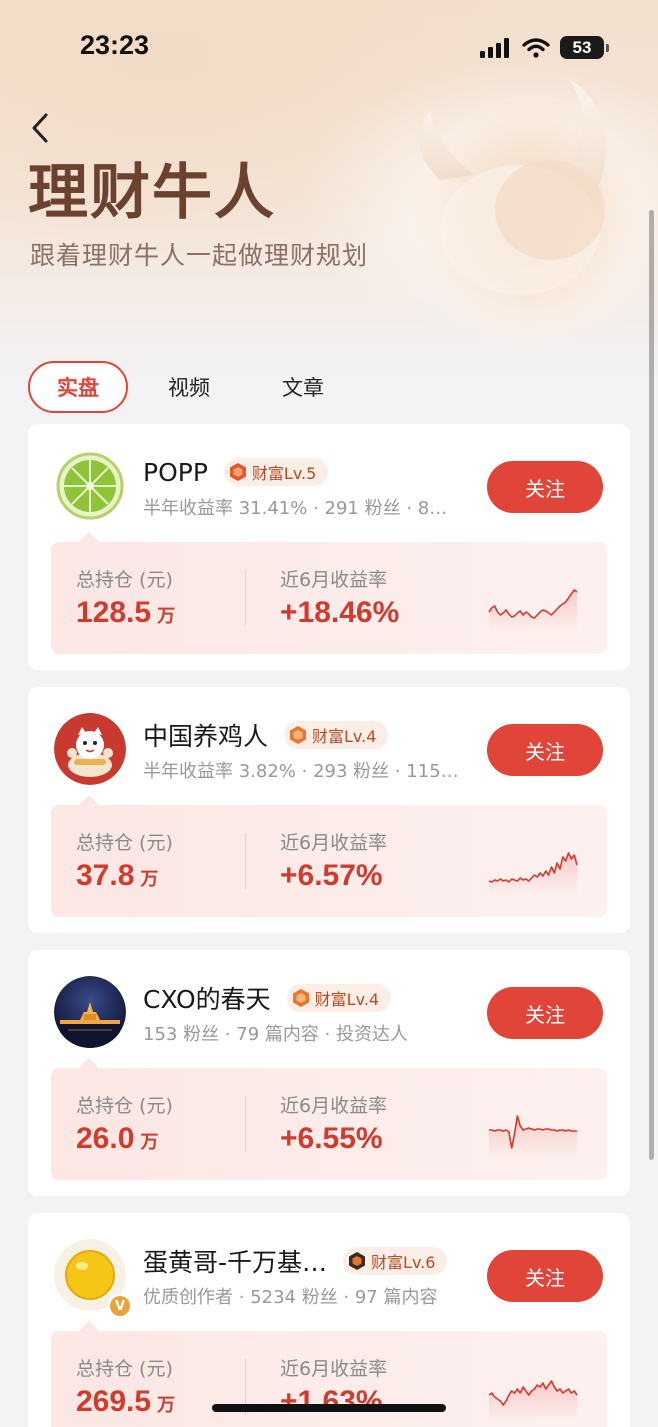 Image resolution: width=658 pixels, height=1427 pixels. What do you see at coordinates (340, 612) in the screenshot?
I see `return-value: +18.46%` at bounding box center [340, 612].